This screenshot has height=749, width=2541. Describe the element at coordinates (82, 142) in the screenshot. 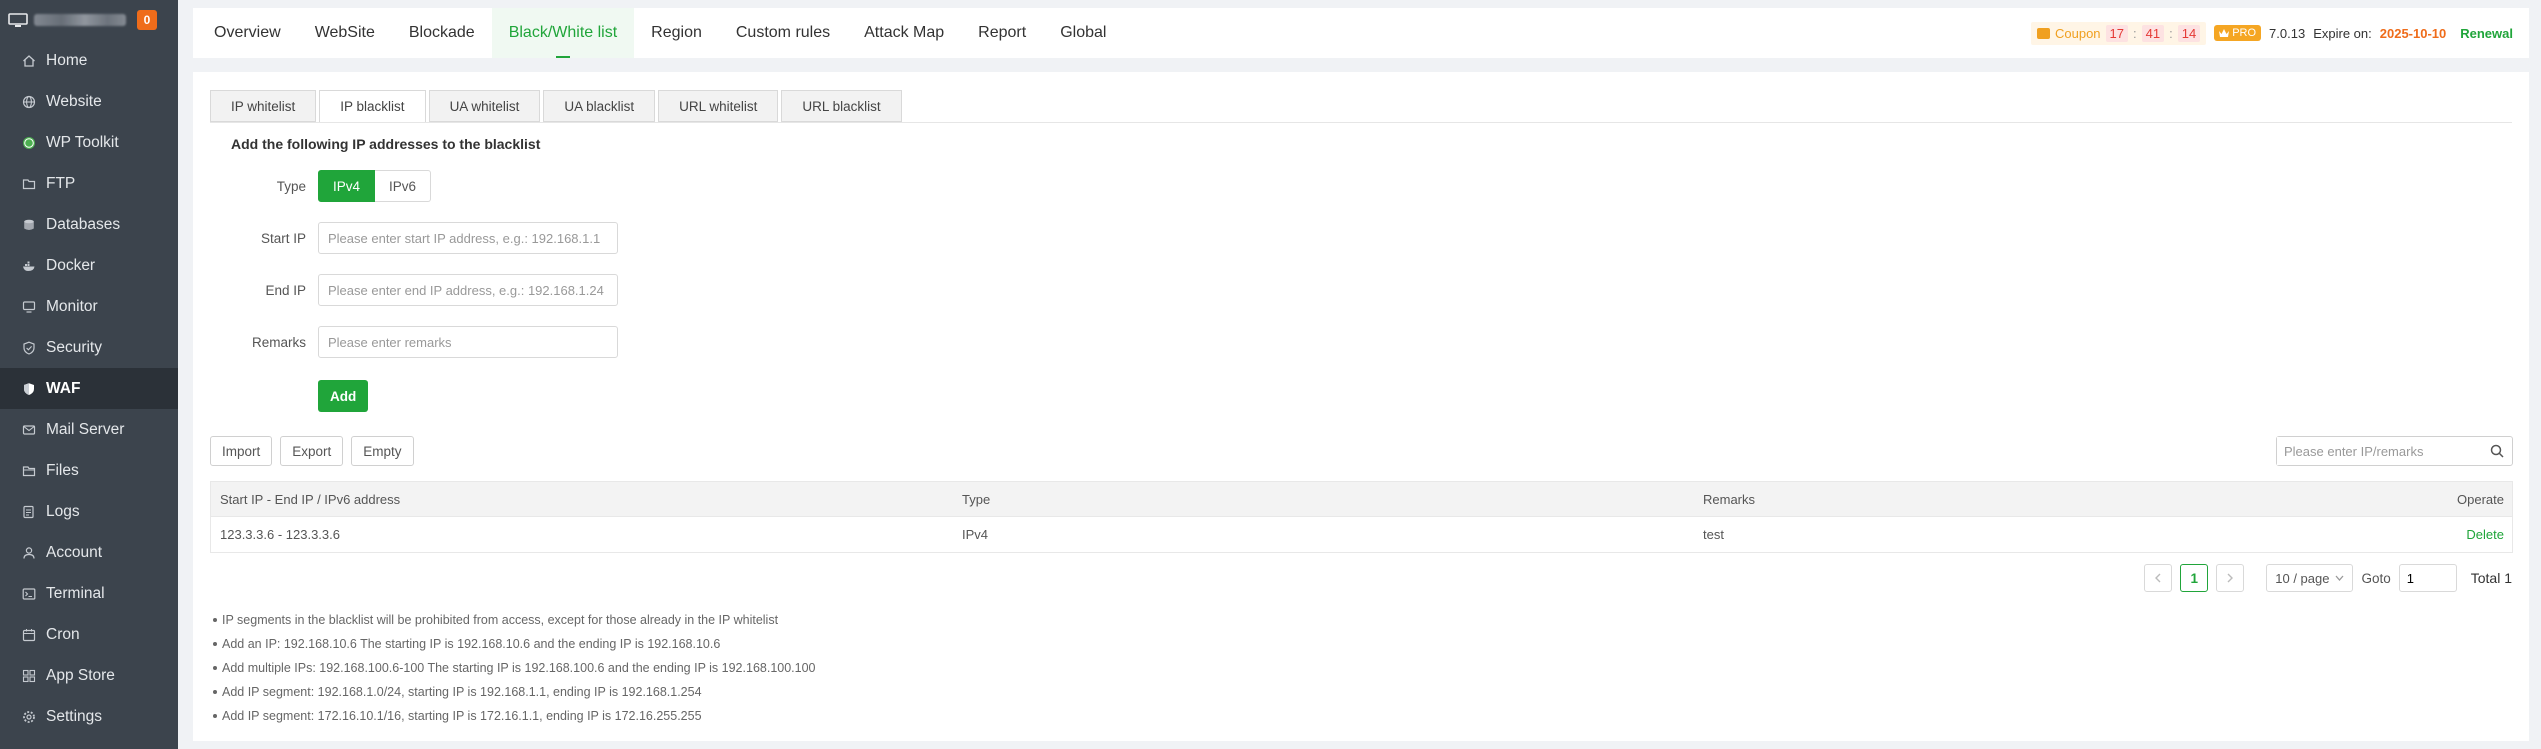

I see `sidebar-item-label: WP Toolkit` at that location.